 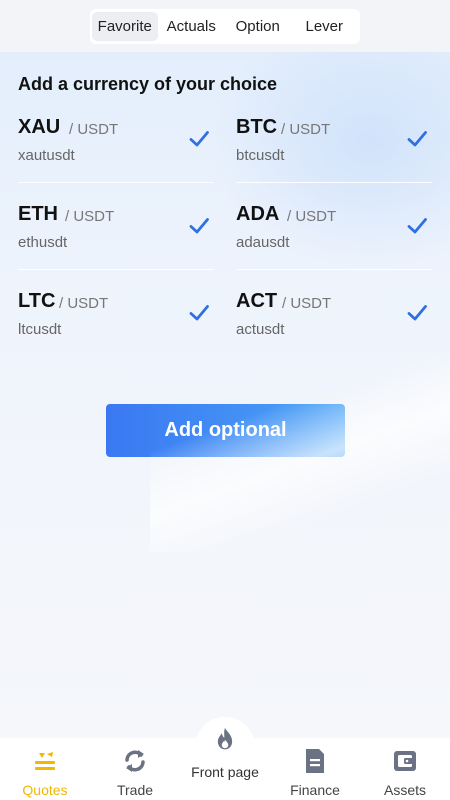 What do you see at coordinates (257, 127) in the screenshot?
I see `currency-symbol: BTC` at bounding box center [257, 127].